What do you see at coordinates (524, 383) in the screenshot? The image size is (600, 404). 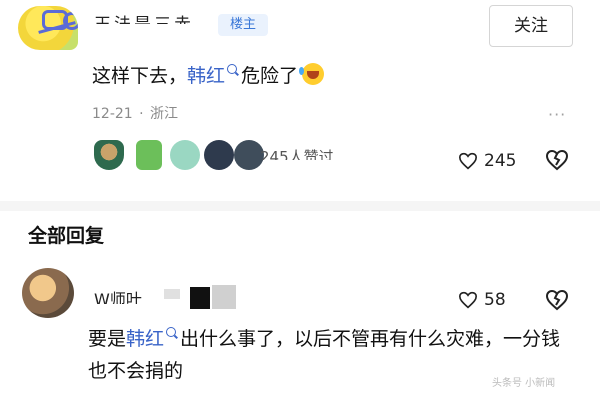 I see `watermark: 头条号 小新闻` at bounding box center [524, 383].